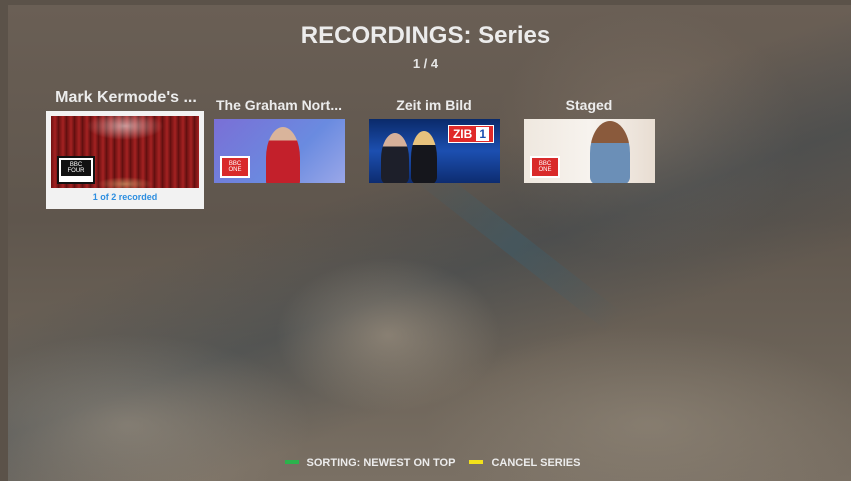  Describe the element at coordinates (76, 170) in the screenshot. I see `bbc-four-logo: BBC FOUR` at that location.